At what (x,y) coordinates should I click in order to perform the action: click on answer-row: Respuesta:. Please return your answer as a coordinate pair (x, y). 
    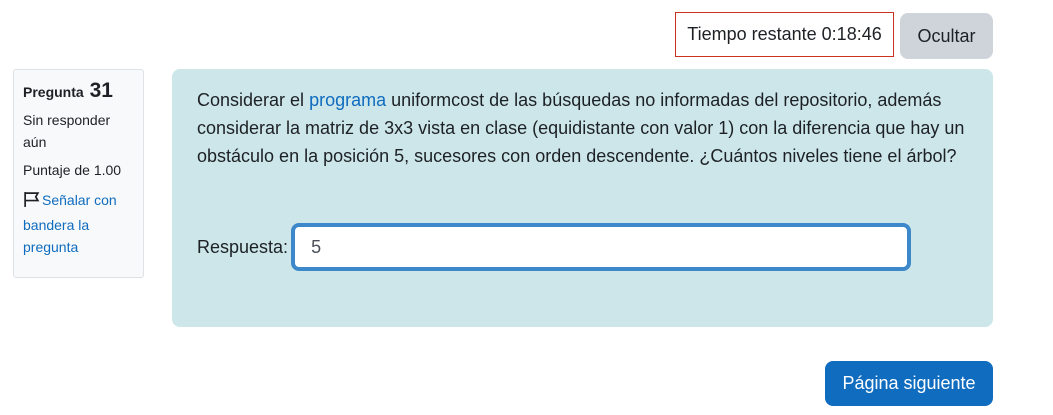
    Looking at the image, I should click on (554, 247).